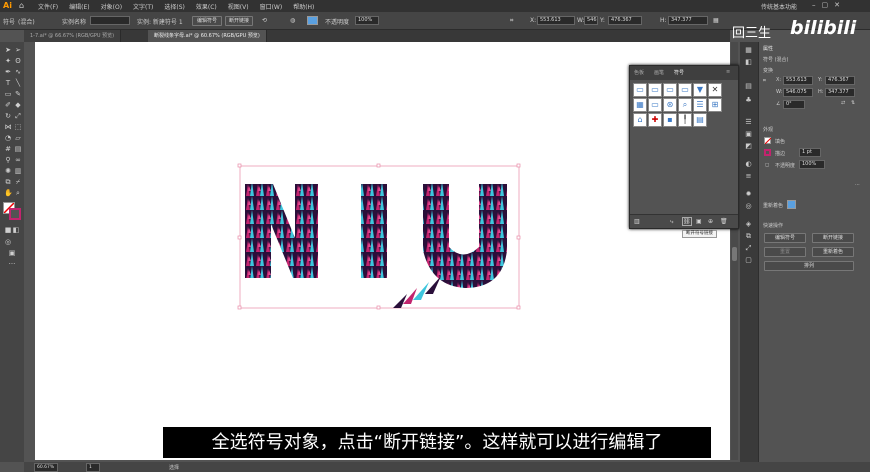 The width and height of the screenshot is (870, 472). What do you see at coordinates (8, 242) in the screenshot?
I see `draw-mode-icon: ◎` at bounding box center [8, 242].